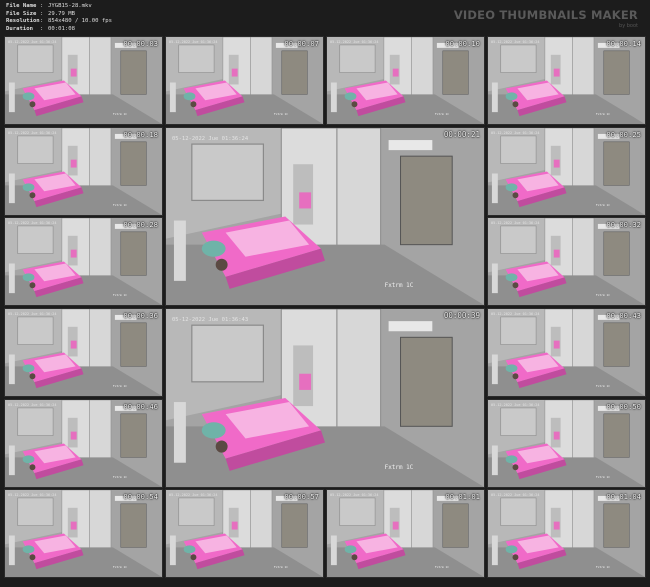  What do you see at coordinates (59, 21) in the screenshot?
I see `file-info-row: Resolution:854x480 / 10.00 fps` at bounding box center [59, 21].